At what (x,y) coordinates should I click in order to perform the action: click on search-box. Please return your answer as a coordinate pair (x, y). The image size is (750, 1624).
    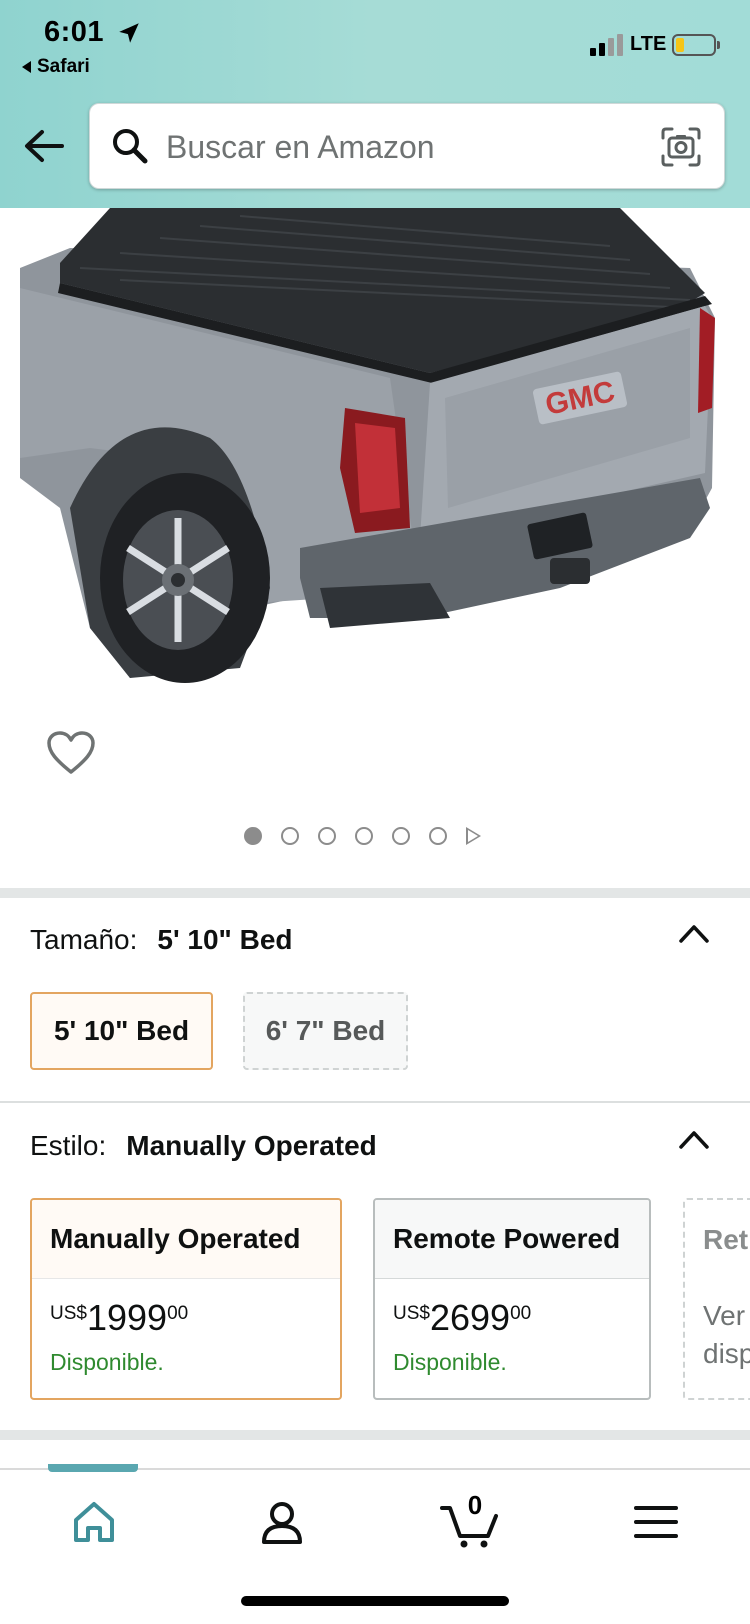
    Looking at the image, I should click on (407, 146).